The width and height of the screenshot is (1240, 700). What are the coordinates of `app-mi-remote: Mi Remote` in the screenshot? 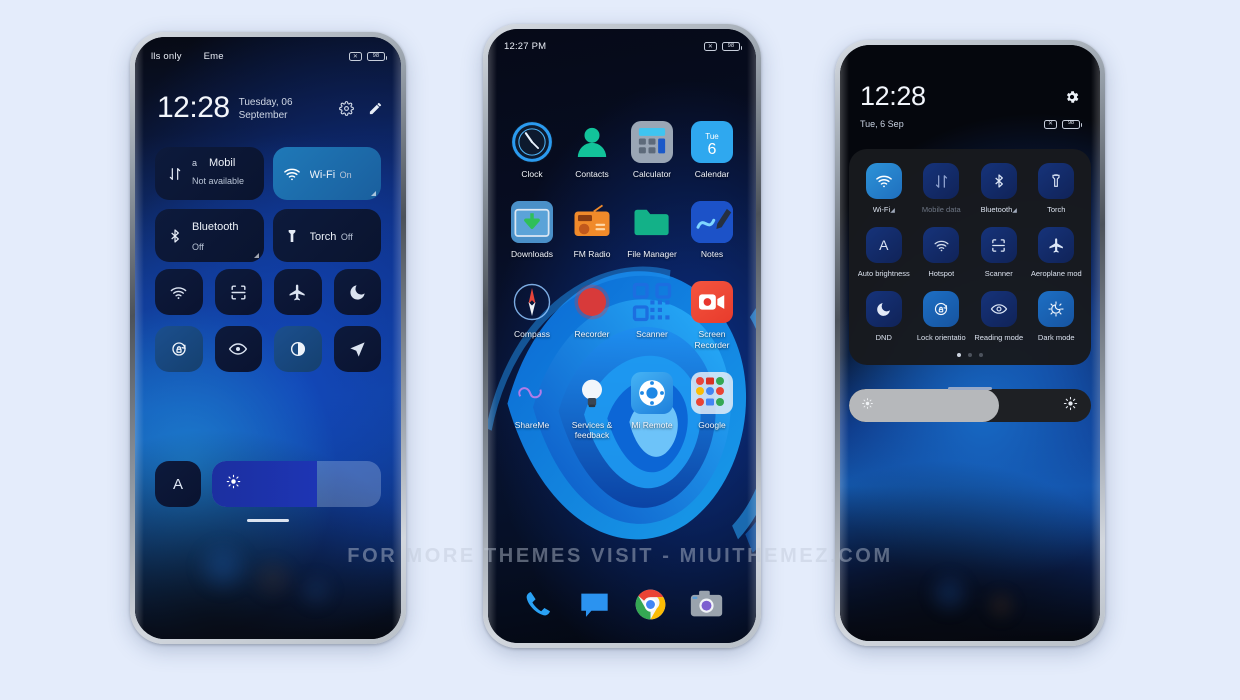 It's located at (652, 405).